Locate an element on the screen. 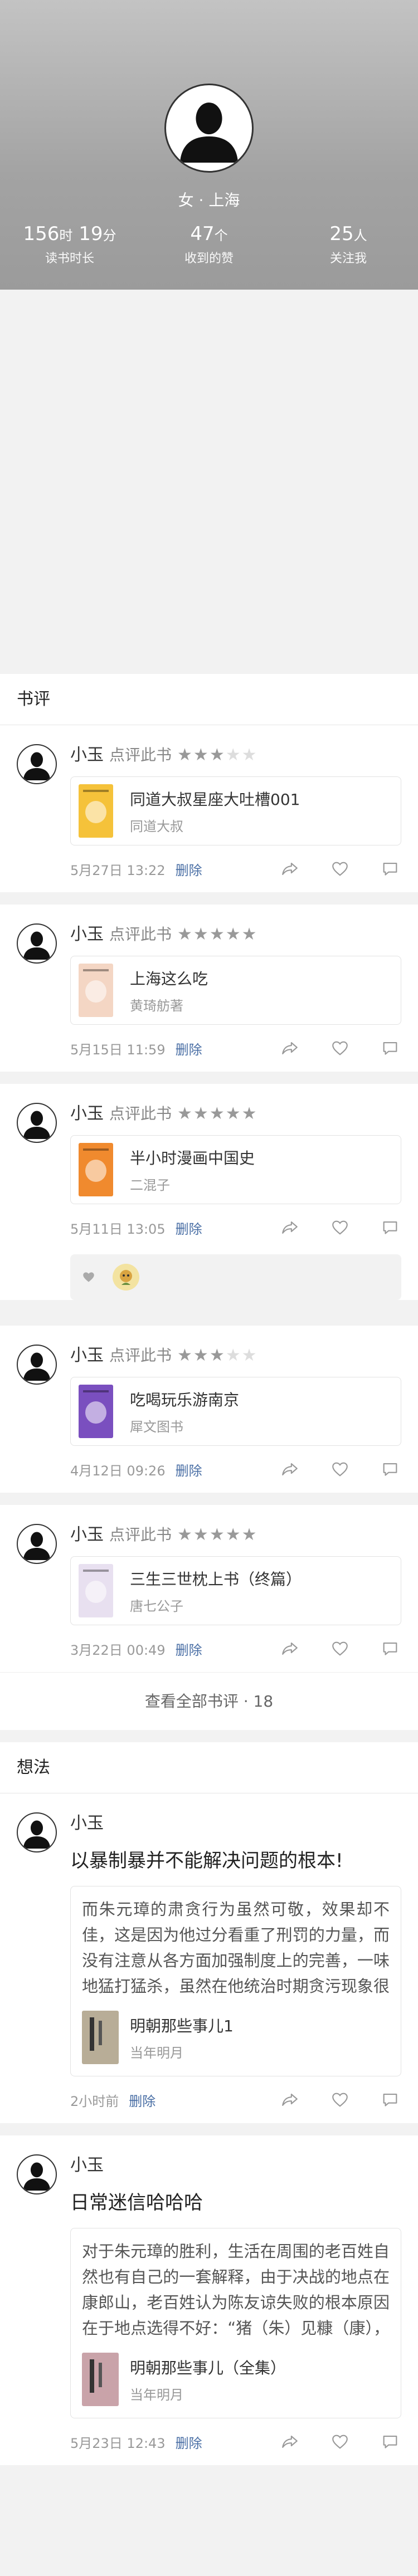 This screenshot has width=418, height=2576. timestamp: 5月15日 11:59 is located at coordinates (118, 1050).